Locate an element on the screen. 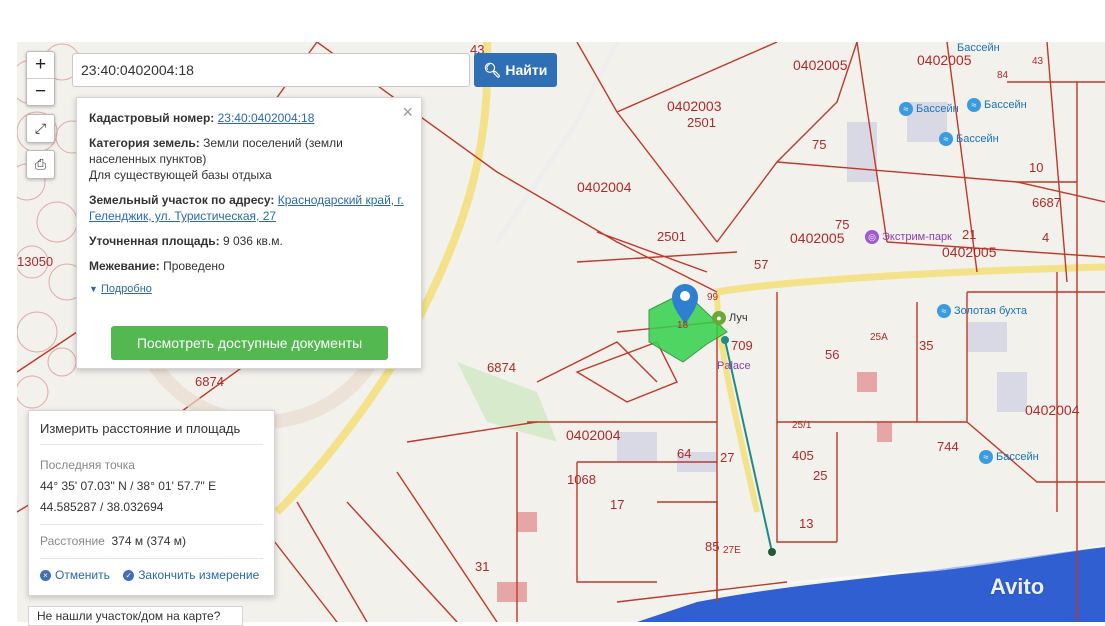 The image size is (1105, 626). cadastral-number-row: Кадастровый номер: 23:40:0402004:18 is located at coordinates (202, 118).